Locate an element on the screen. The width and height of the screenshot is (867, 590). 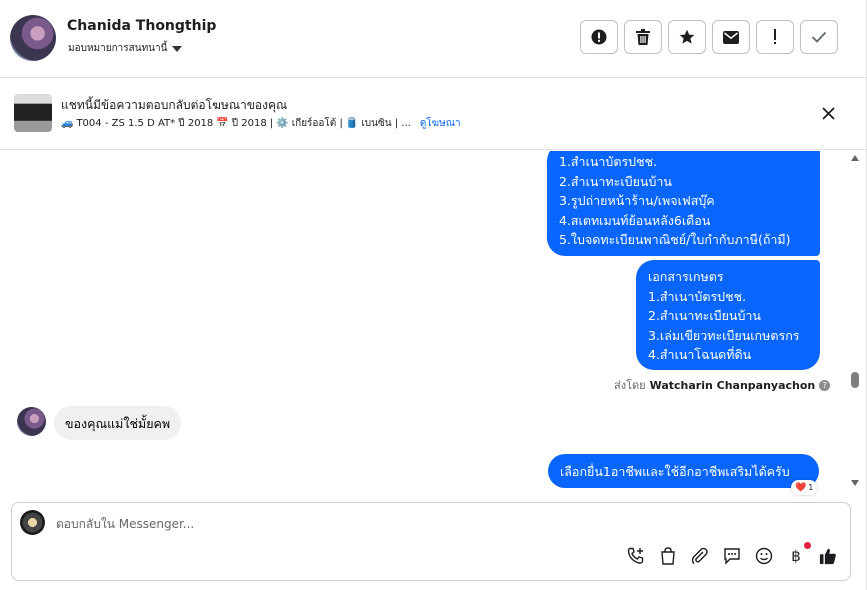
reaction-count: 1 is located at coordinates (811, 487).